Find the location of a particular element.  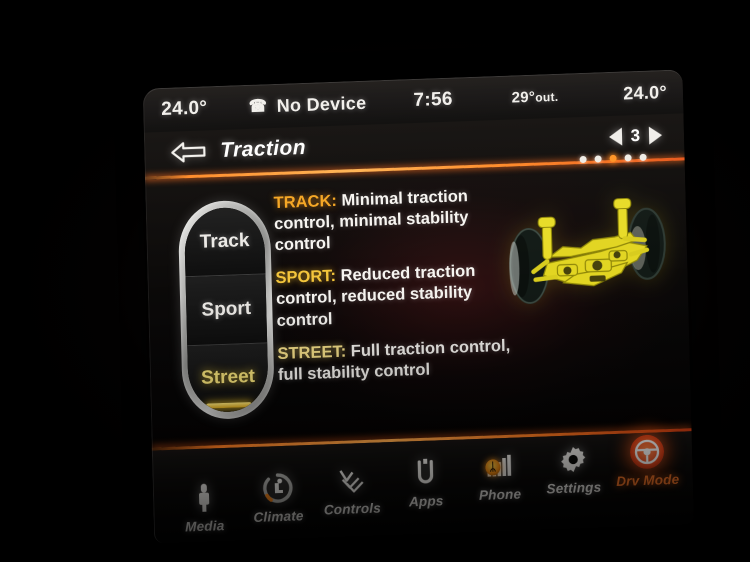

driver-temp: 24.0° is located at coordinates (184, 109).